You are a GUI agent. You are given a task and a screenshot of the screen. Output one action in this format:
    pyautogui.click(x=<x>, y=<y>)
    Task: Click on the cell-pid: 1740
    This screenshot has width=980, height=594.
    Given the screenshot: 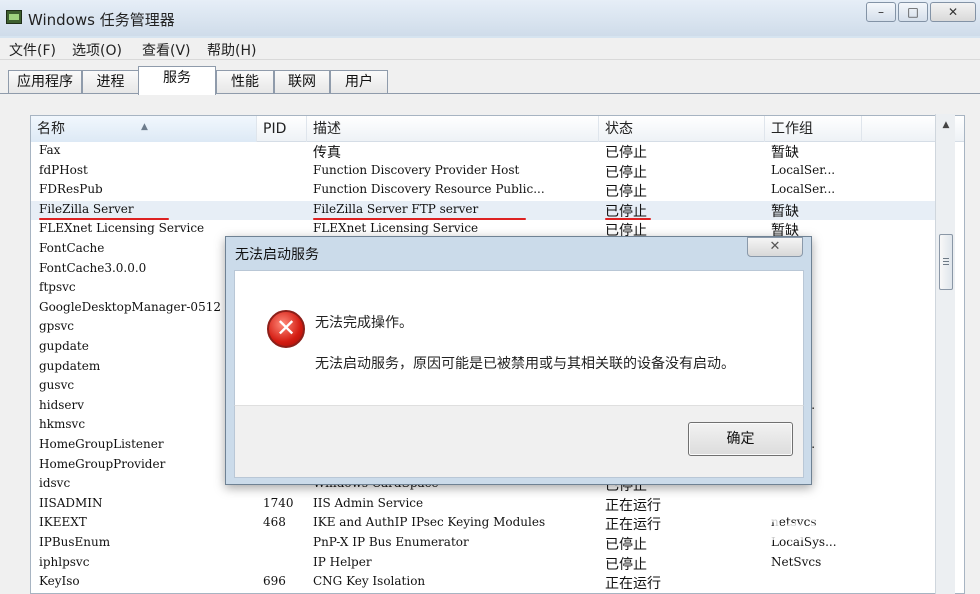 What is the action you would take?
    pyautogui.click(x=278, y=502)
    